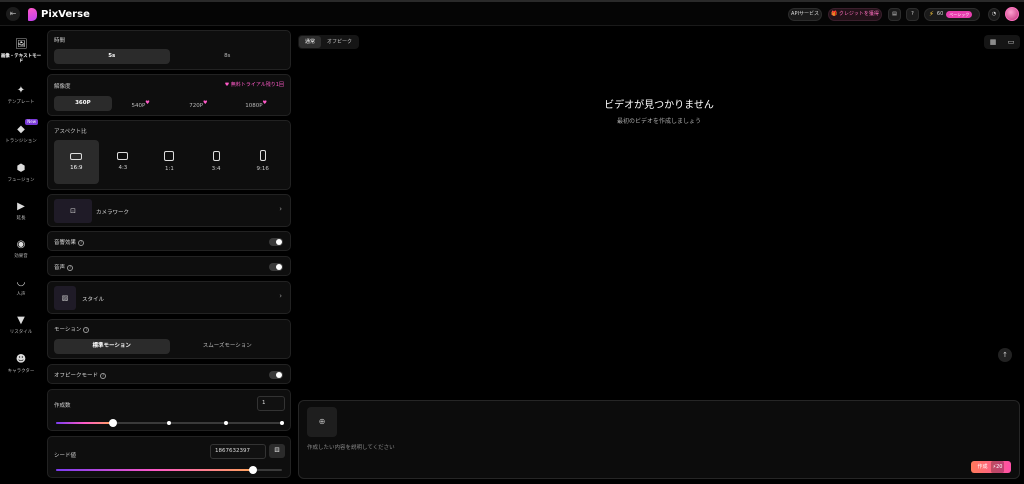 The height and width of the screenshot is (484, 1024). I want to click on image-icon: 🖼, so click(21, 44).